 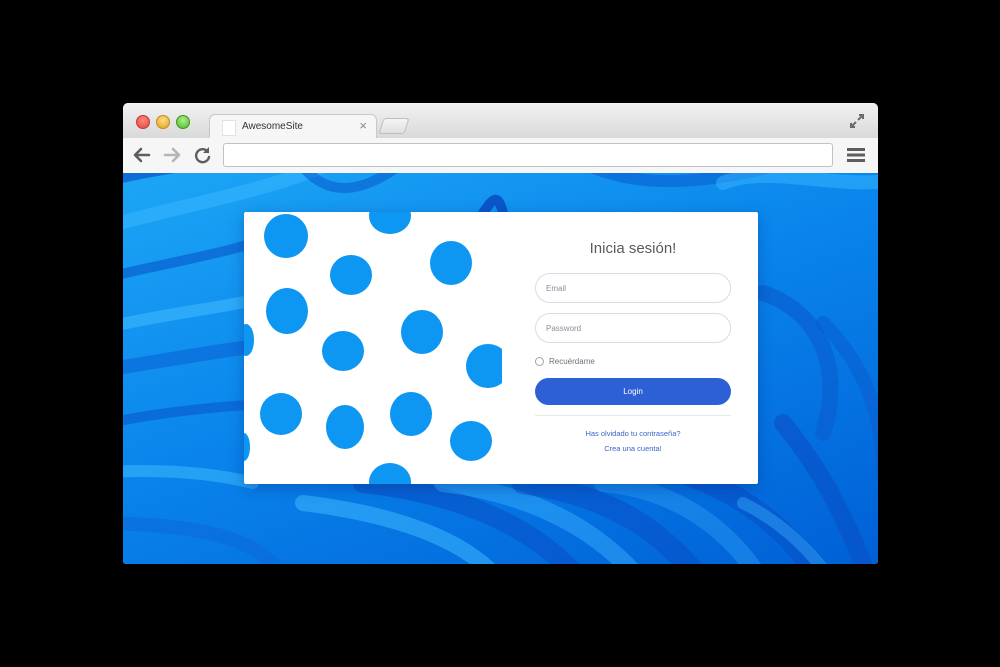 I want to click on password-field, so click(x=633, y=328).